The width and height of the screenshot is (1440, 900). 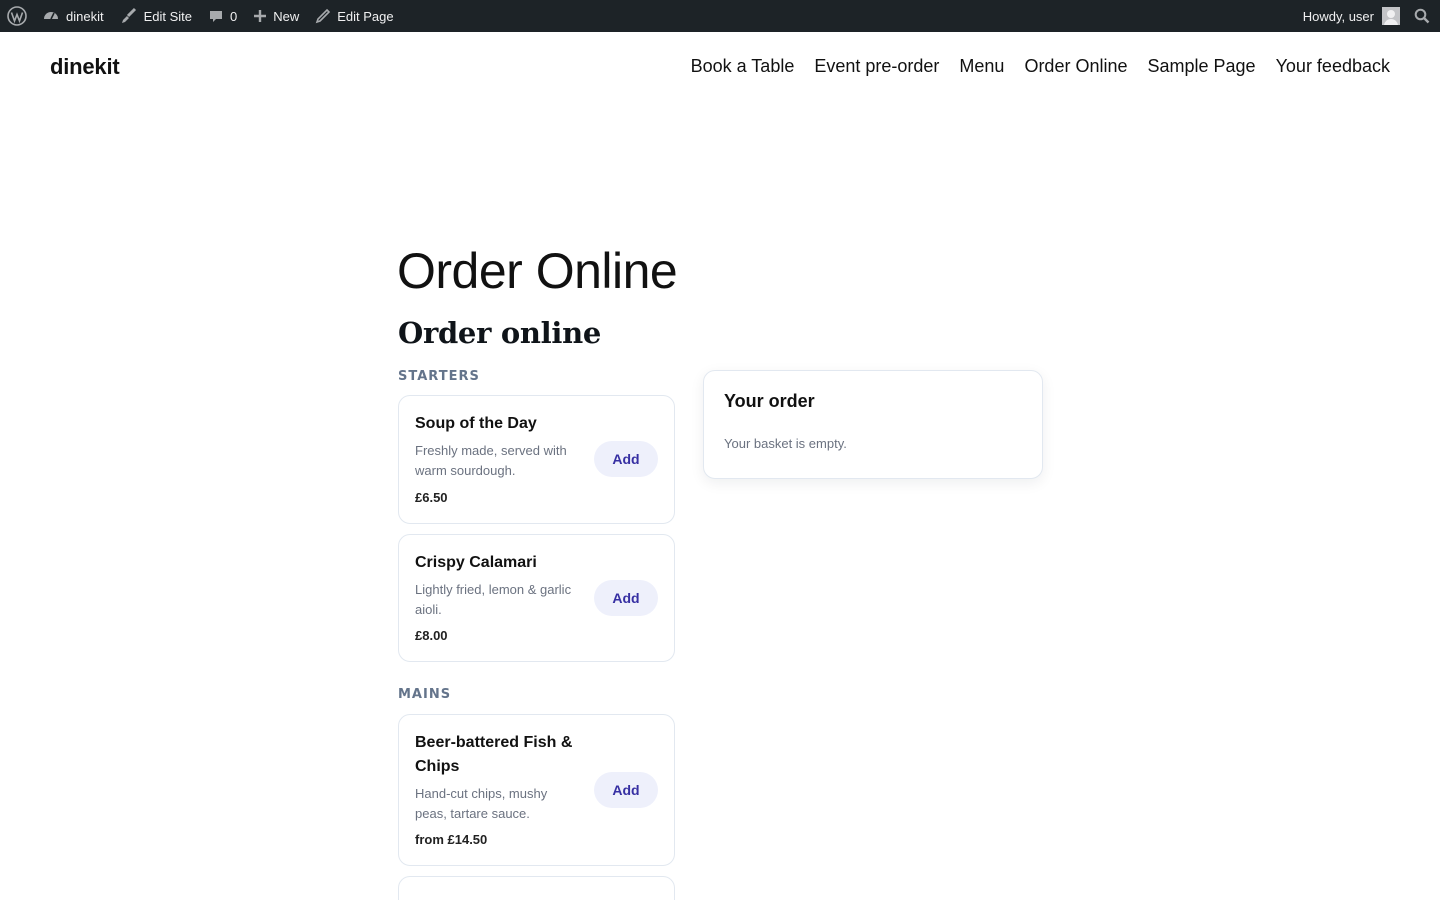 What do you see at coordinates (129, 16) in the screenshot?
I see `brush-icon` at bounding box center [129, 16].